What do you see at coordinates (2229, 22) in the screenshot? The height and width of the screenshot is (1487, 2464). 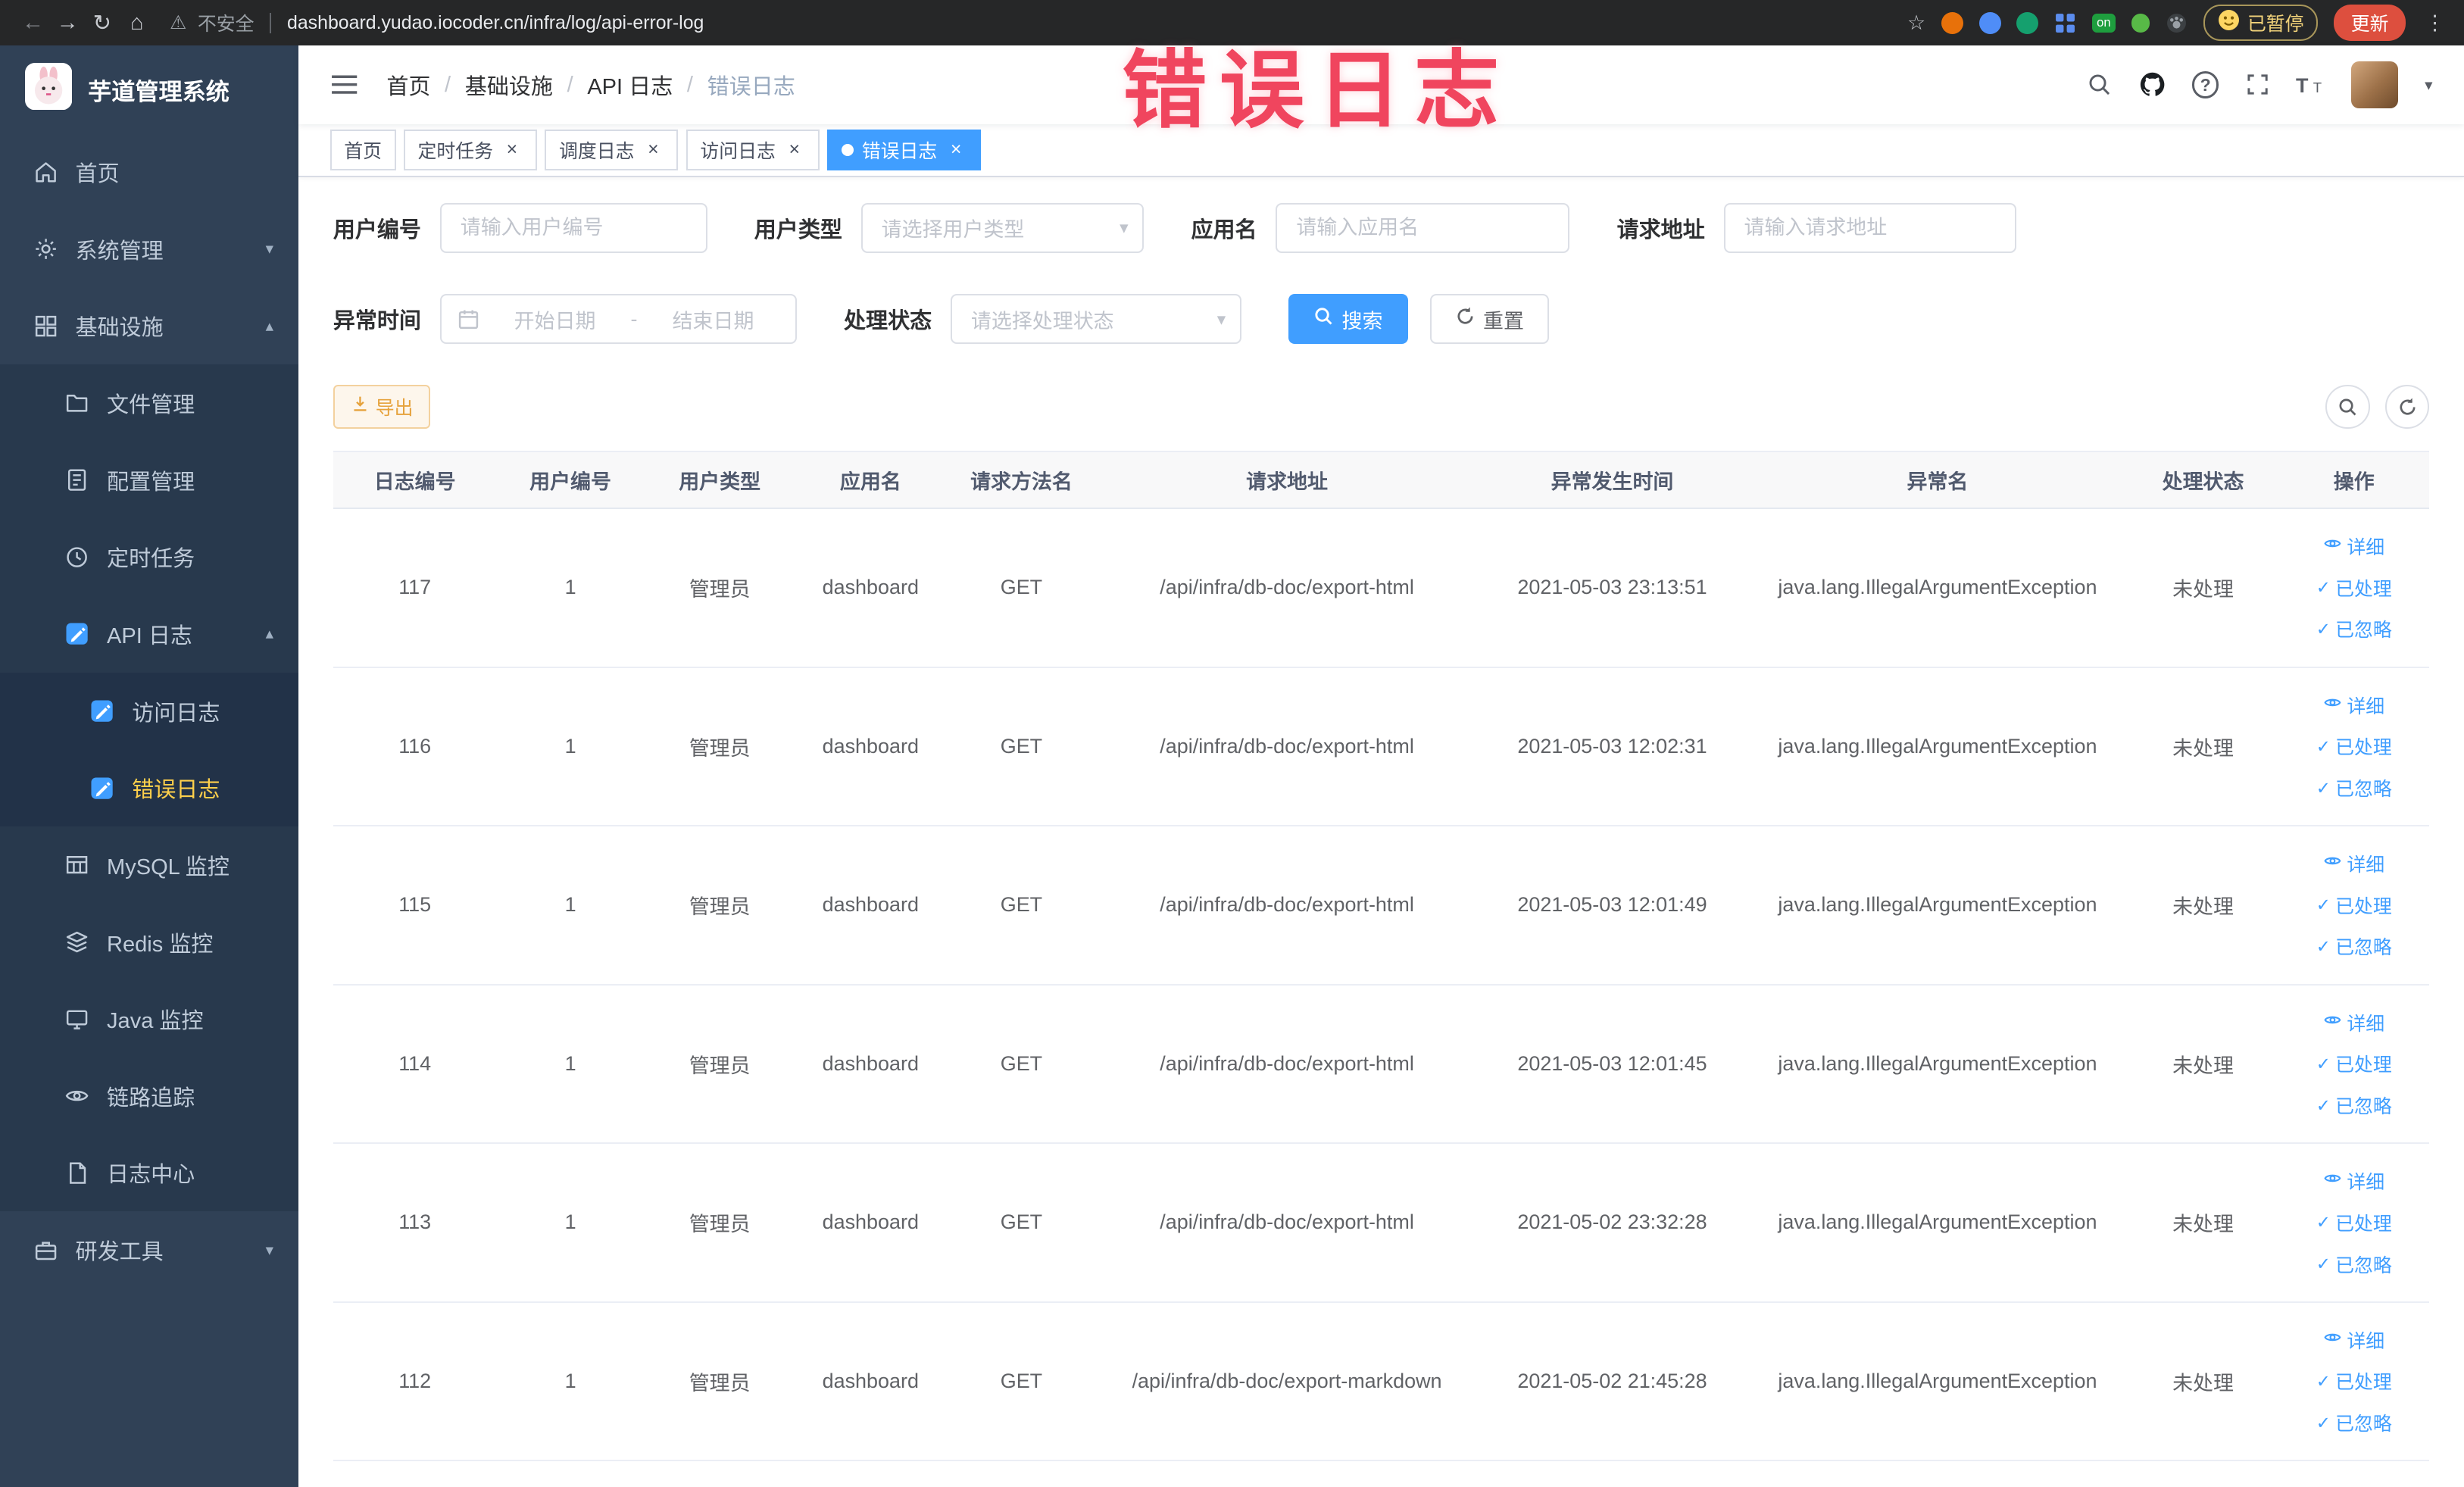 I see `smiley-icon` at bounding box center [2229, 22].